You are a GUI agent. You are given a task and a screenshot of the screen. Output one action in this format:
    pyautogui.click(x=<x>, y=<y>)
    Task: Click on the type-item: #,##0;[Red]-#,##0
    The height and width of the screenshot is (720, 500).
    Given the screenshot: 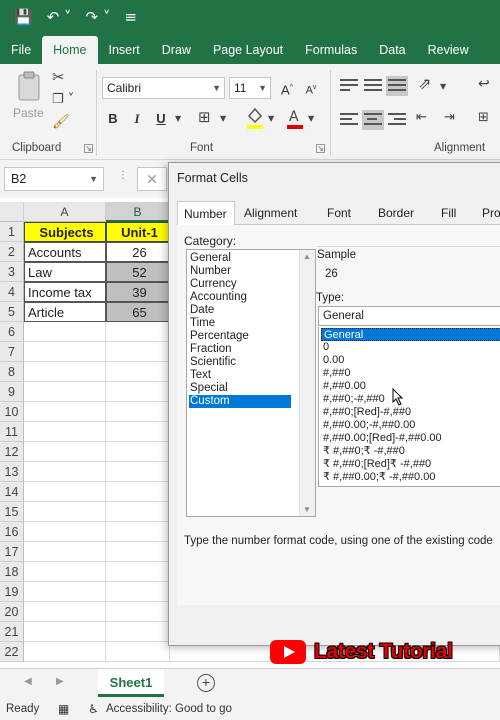 What is the action you would take?
    pyautogui.click(x=410, y=412)
    